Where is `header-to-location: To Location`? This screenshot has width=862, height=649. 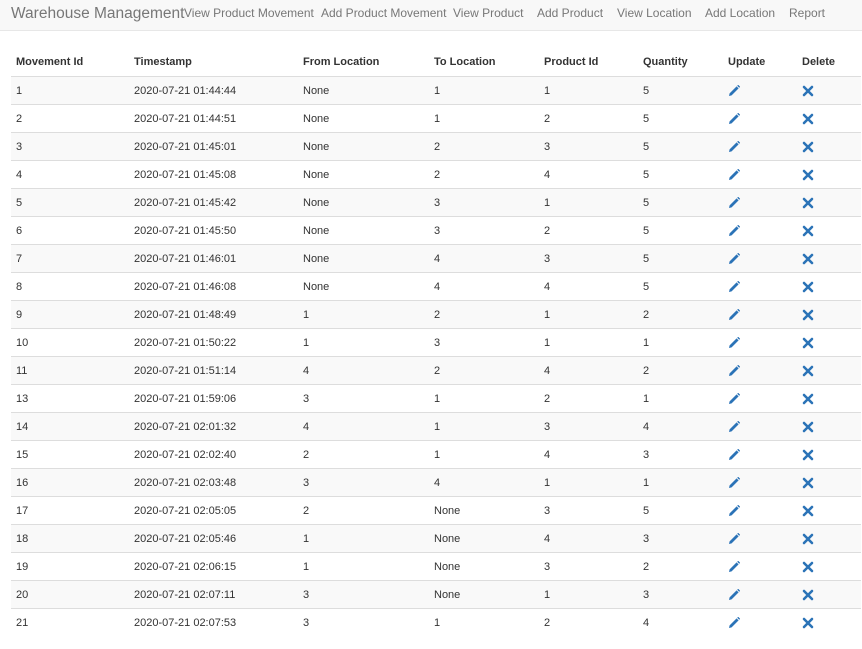
header-to-location: To Location is located at coordinates (484, 62).